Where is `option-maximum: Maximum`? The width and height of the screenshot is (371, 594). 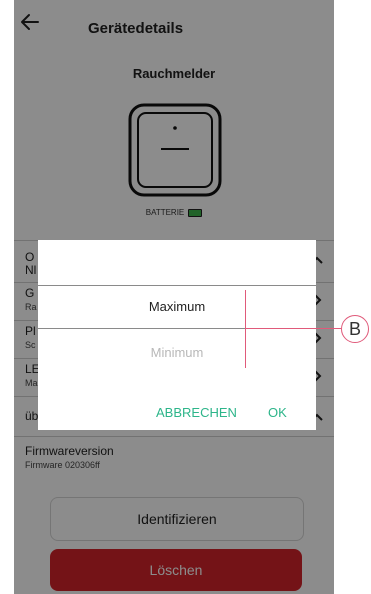 option-maximum: Maximum is located at coordinates (177, 306).